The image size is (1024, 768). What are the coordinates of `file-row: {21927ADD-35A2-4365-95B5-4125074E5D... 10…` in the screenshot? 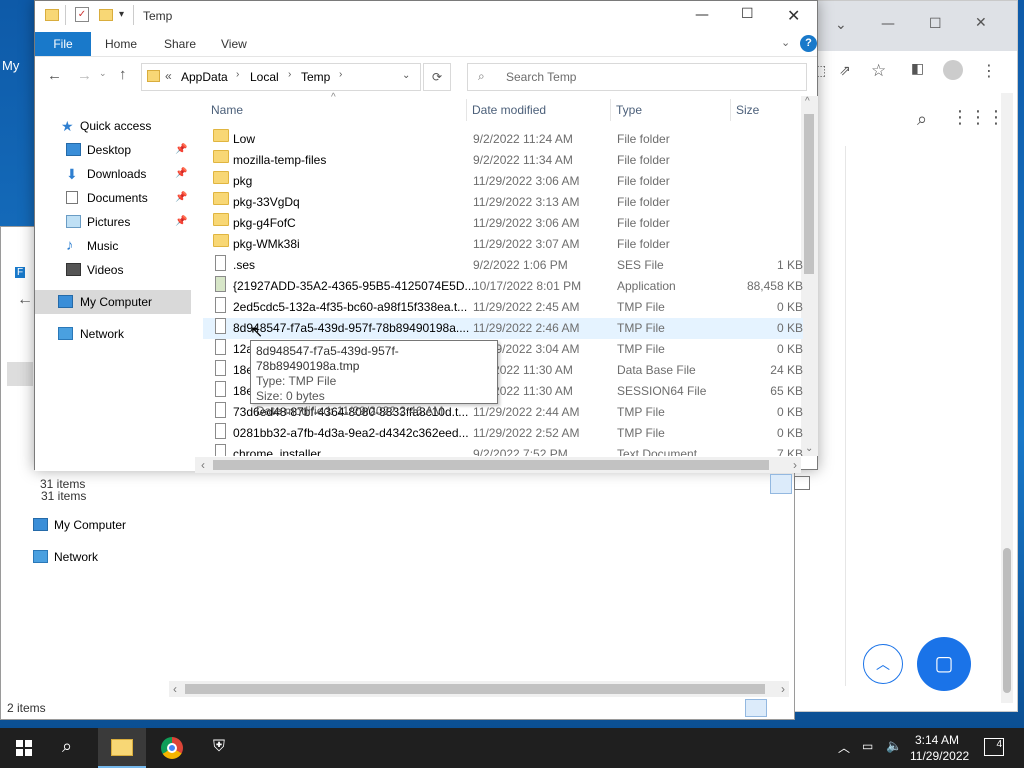 It's located at (503, 286).